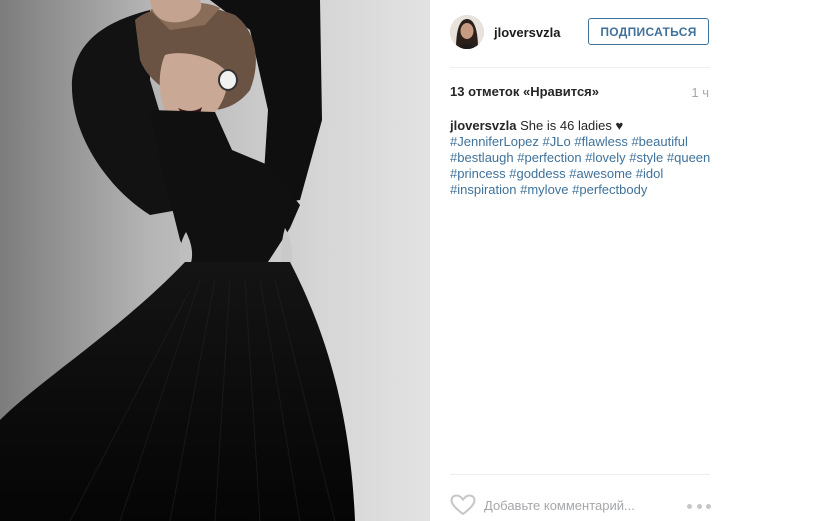  Describe the element at coordinates (566, 125) in the screenshot. I see `caption-text: She is 46 ladies` at that location.